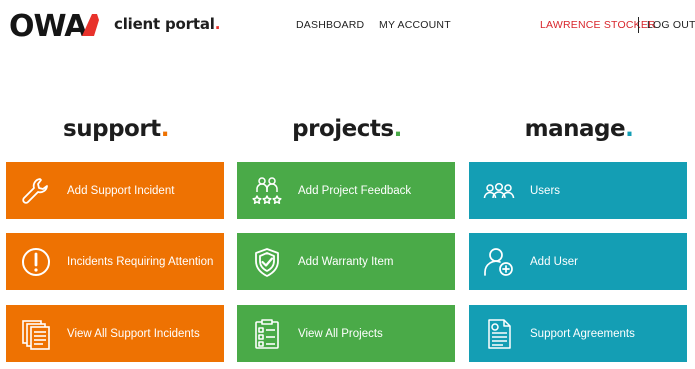  I want to click on add-user-tile: Add User, so click(578, 261).